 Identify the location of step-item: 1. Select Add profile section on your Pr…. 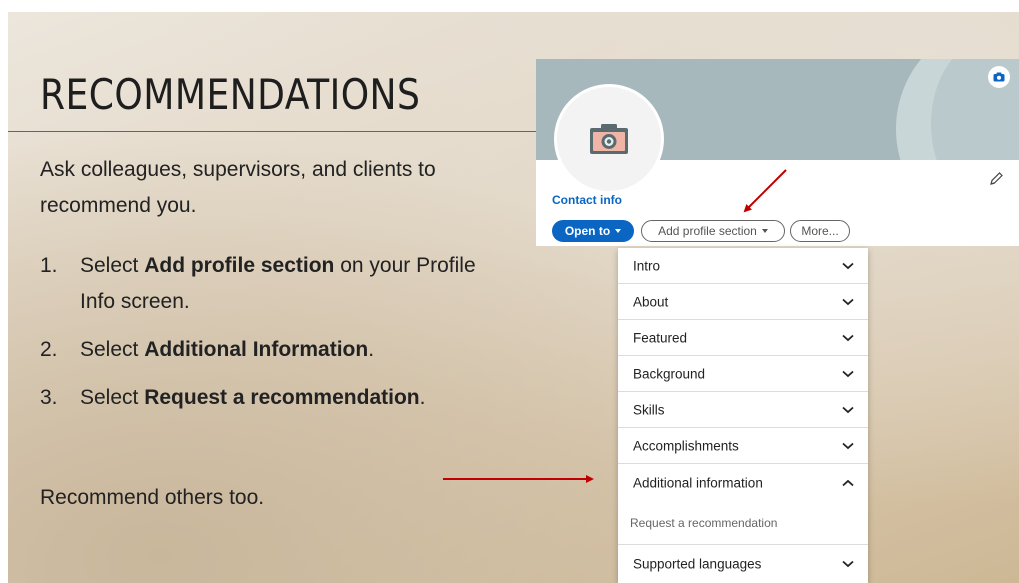
(260, 284).